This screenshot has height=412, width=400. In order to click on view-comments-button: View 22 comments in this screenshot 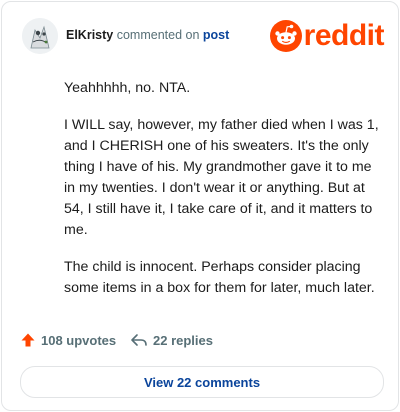, I will do `click(202, 382)`.